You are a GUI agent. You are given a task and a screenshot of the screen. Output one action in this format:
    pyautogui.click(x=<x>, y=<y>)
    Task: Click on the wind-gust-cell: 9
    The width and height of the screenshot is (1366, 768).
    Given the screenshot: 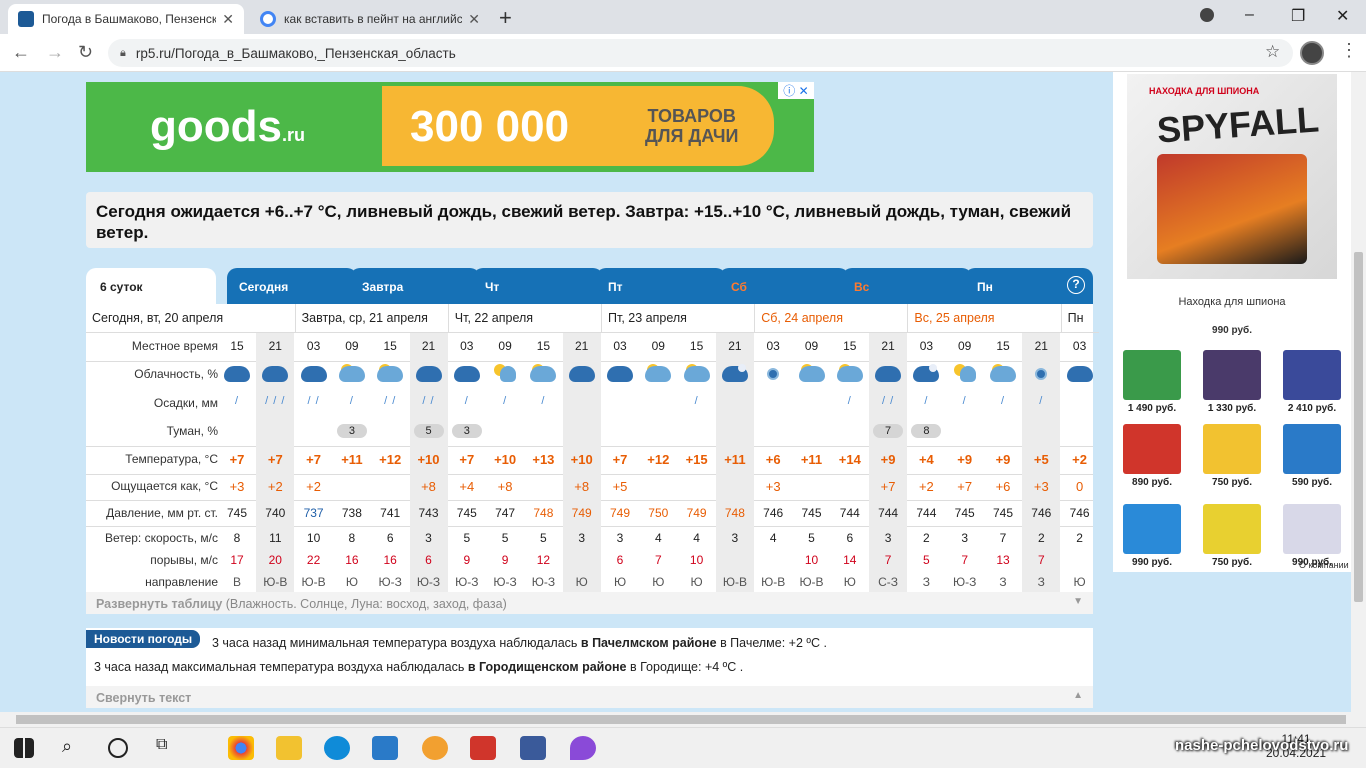 What is the action you would take?
    pyautogui.click(x=505, y=560)
    